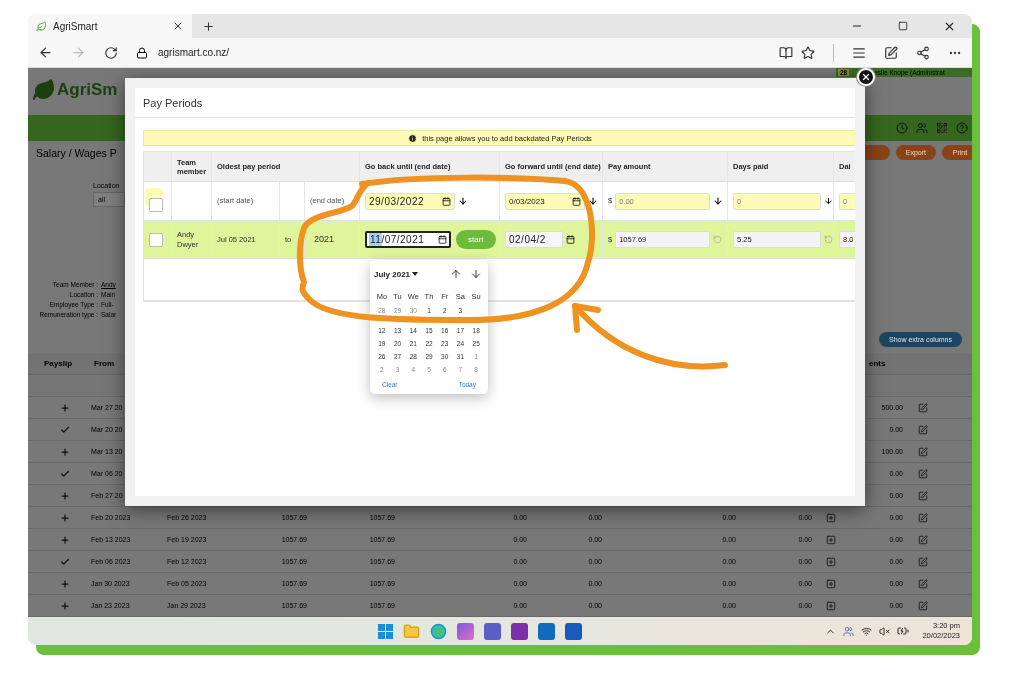 The width and height of the screenshot is (1024, 693). What do you see at coordinates (413, 138) in the screenshot?
I see `info-icon` at bounding box center [413, 138].